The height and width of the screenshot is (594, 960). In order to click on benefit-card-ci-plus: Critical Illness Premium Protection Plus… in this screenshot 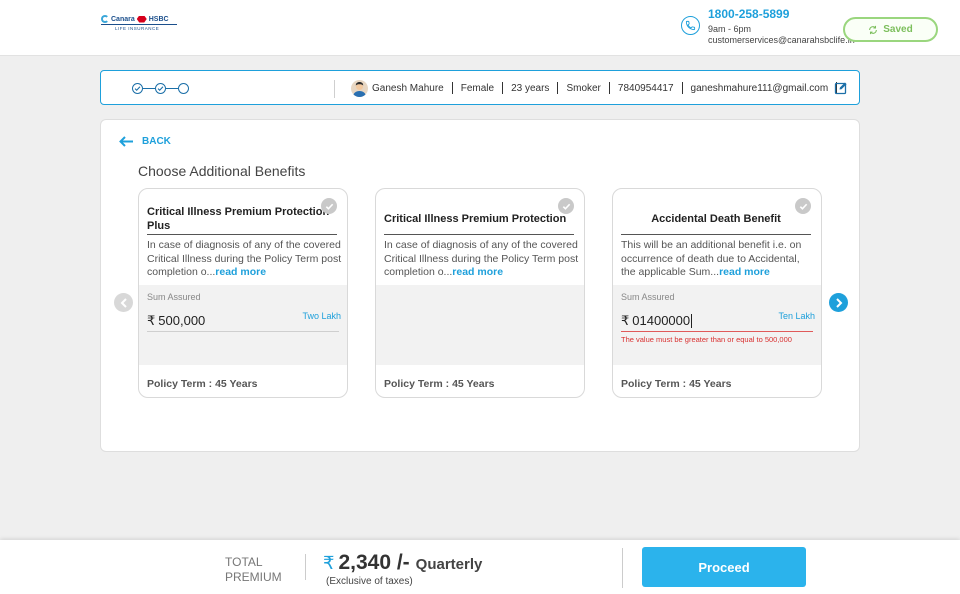, I will do `click(243, 293)`.